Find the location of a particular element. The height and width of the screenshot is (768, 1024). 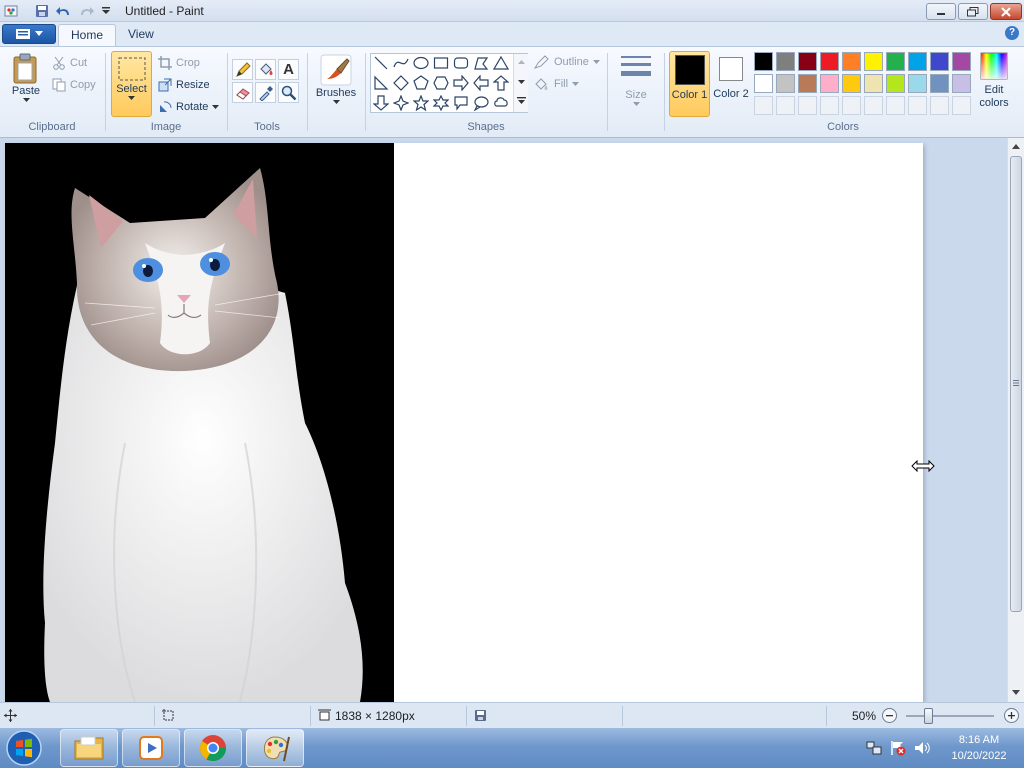

polygon-shape is located at coordinates (481, 63).